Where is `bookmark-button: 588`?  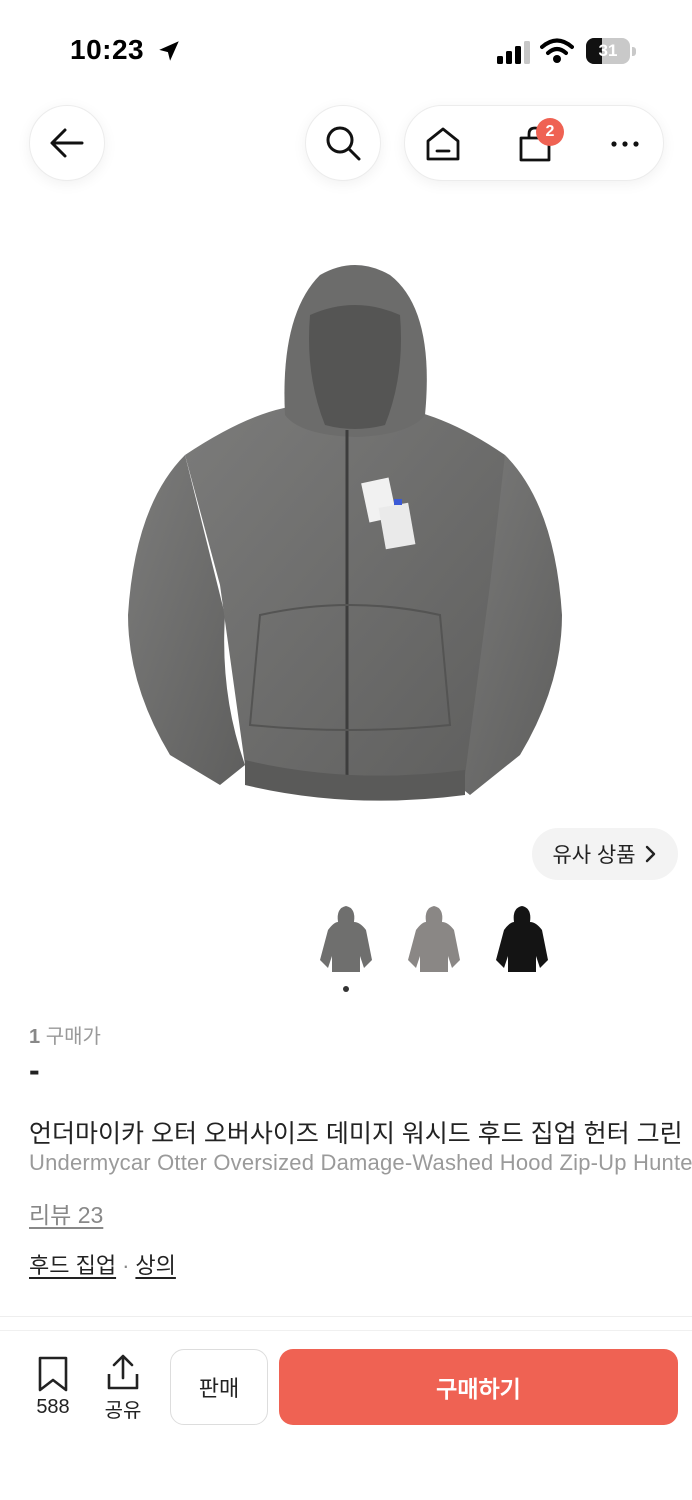 bookmark-button: 588 is located at coordinates (53, 1389).